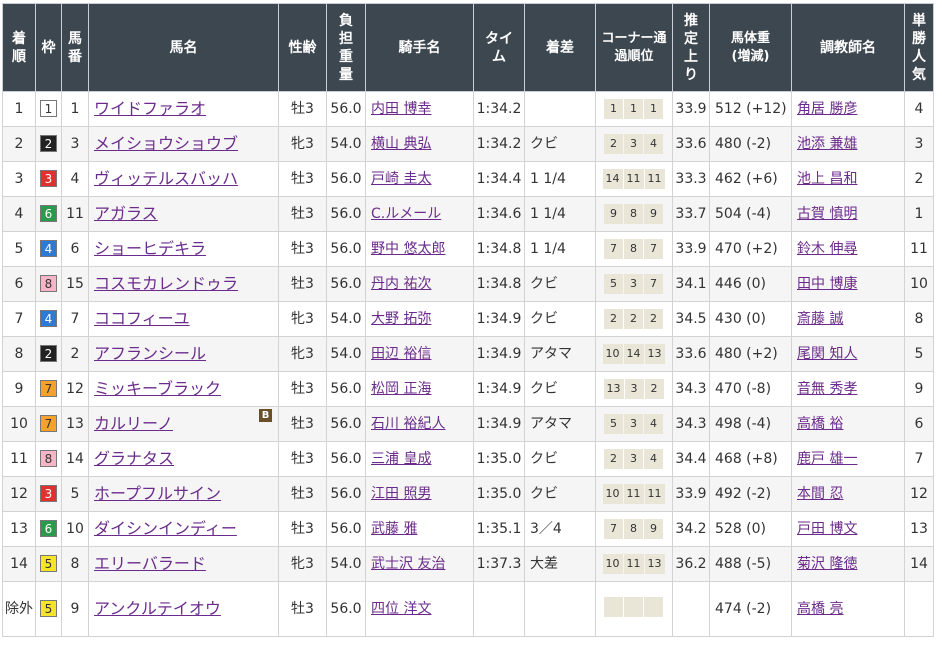  What do you see at coordinates (613, 214) in the screenshot?
I see `corner-position: 9` at bounding box center [613, 214].